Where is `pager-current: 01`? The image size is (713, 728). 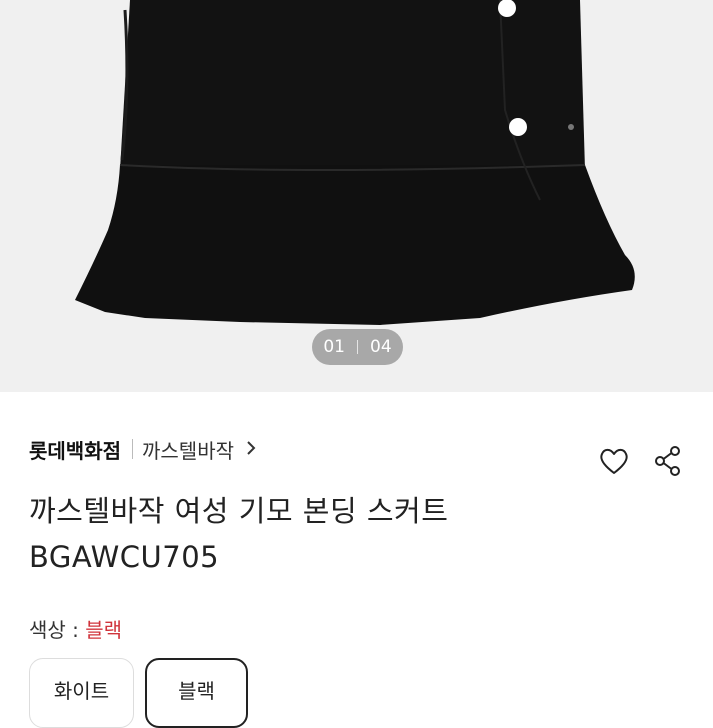 pager-current: 01 is located at coordinates (334, 347).